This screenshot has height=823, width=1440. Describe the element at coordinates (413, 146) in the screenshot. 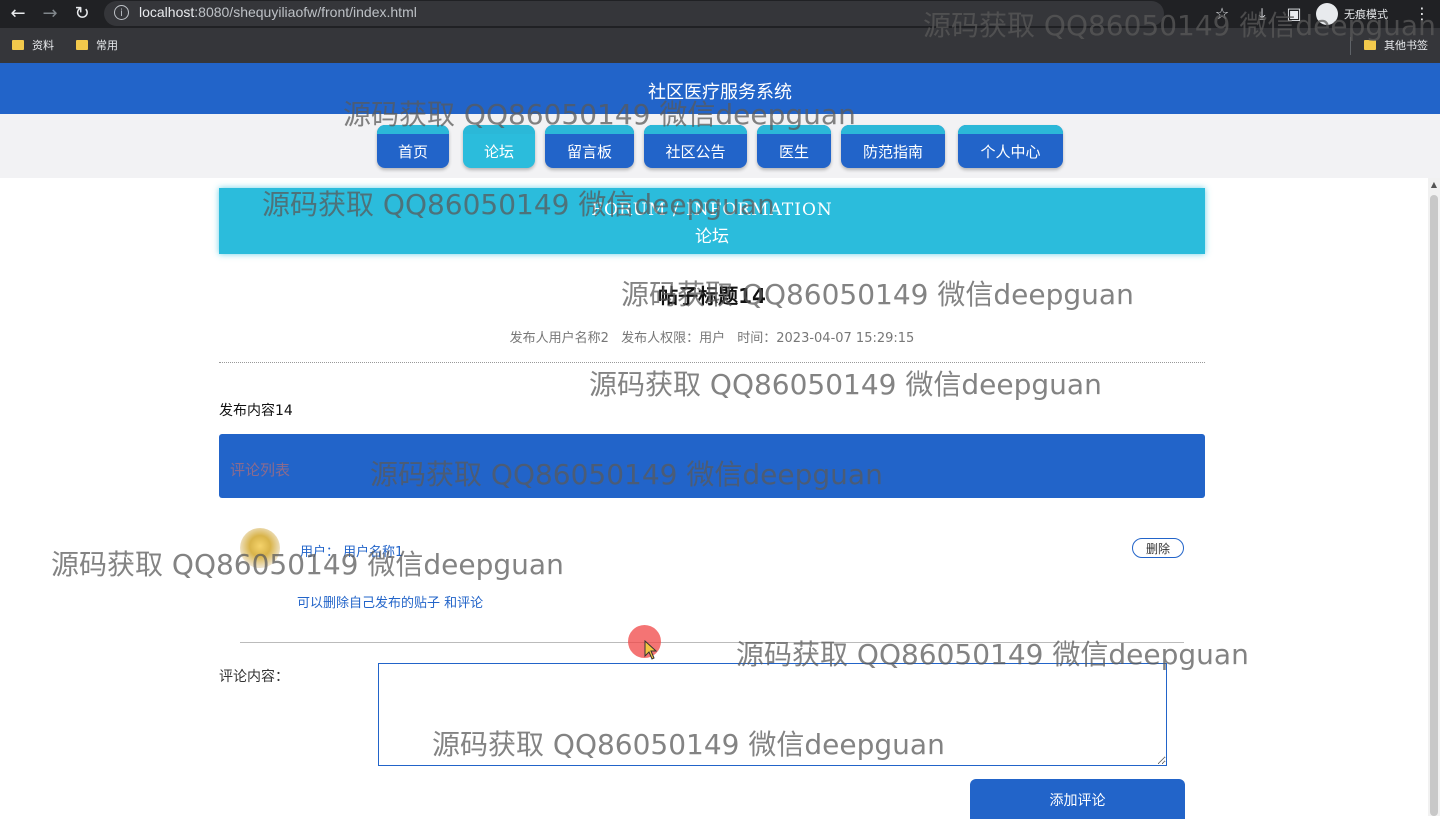

I see `nav-item-home: 首页` at that location.